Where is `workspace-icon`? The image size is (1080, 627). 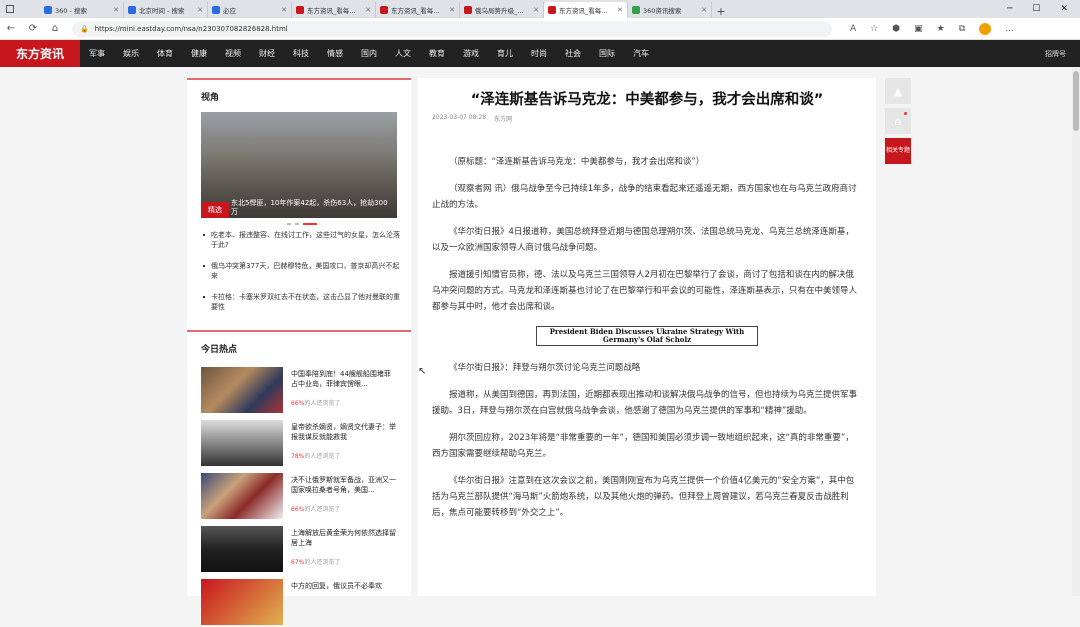
workspace-icon is located at coordinates (10, 9).